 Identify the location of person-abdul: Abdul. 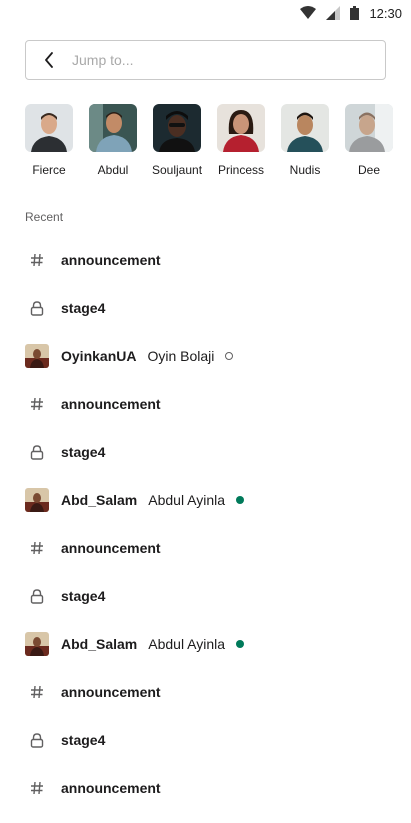
(113, 141).